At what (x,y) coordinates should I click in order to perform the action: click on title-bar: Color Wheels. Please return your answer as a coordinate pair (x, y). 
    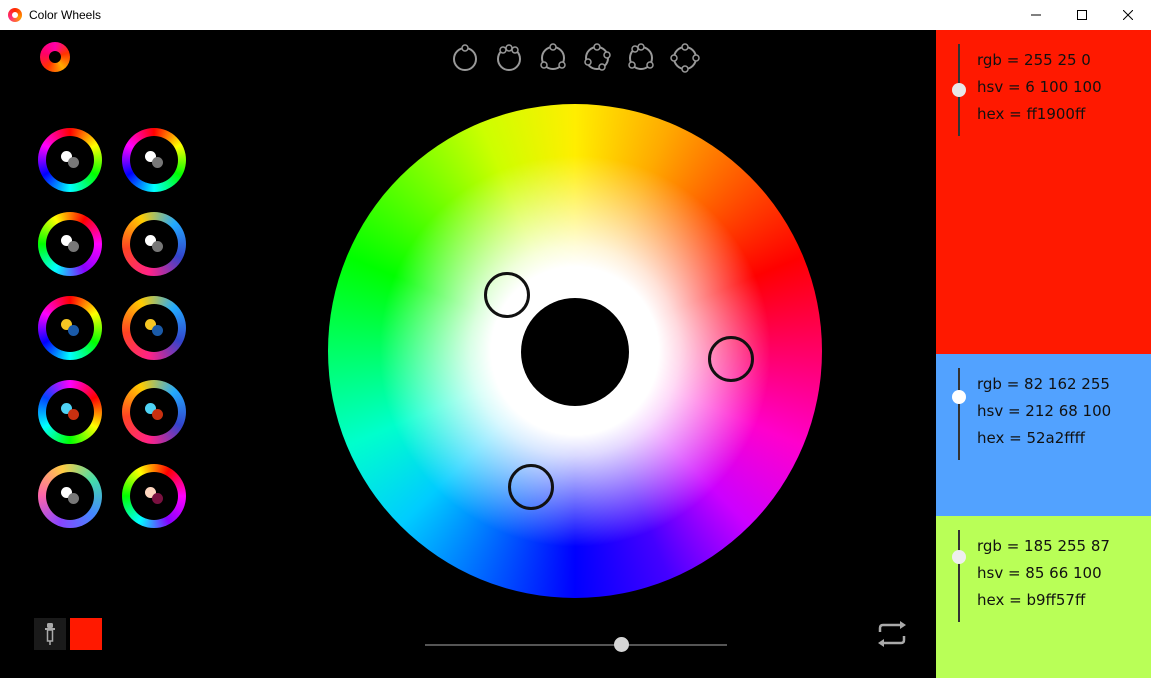
    Looking at the image, I should click on (575, 15).